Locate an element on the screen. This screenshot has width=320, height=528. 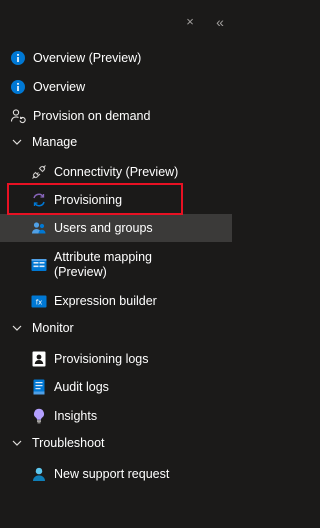
provisioning-icon is located at coordinates (39, 200).